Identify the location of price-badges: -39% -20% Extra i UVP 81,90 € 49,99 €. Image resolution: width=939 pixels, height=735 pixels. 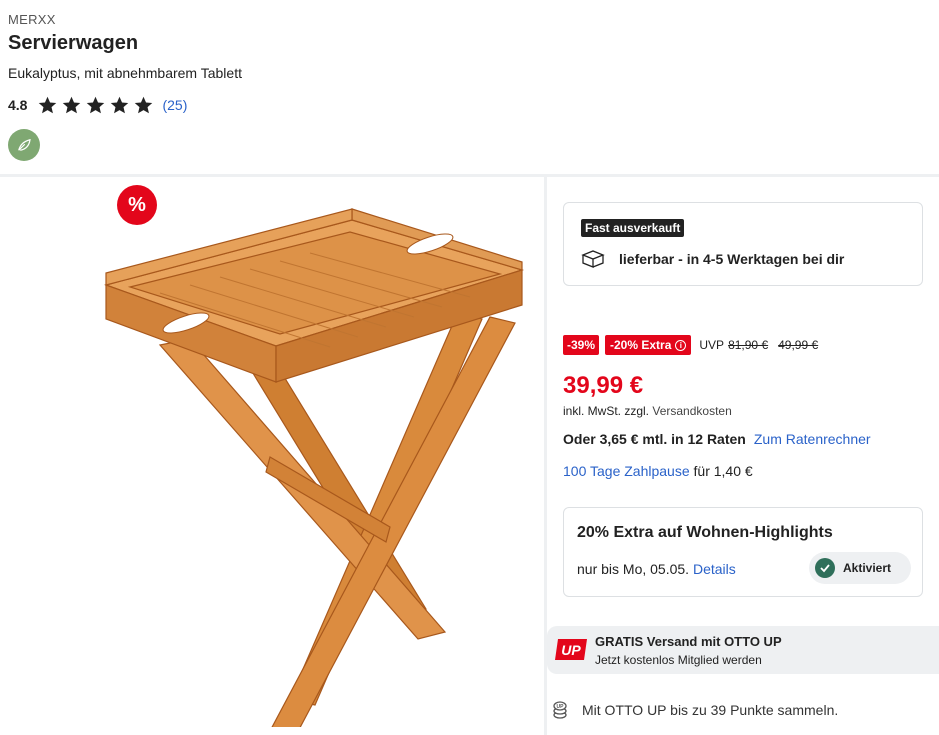
(690, 345).